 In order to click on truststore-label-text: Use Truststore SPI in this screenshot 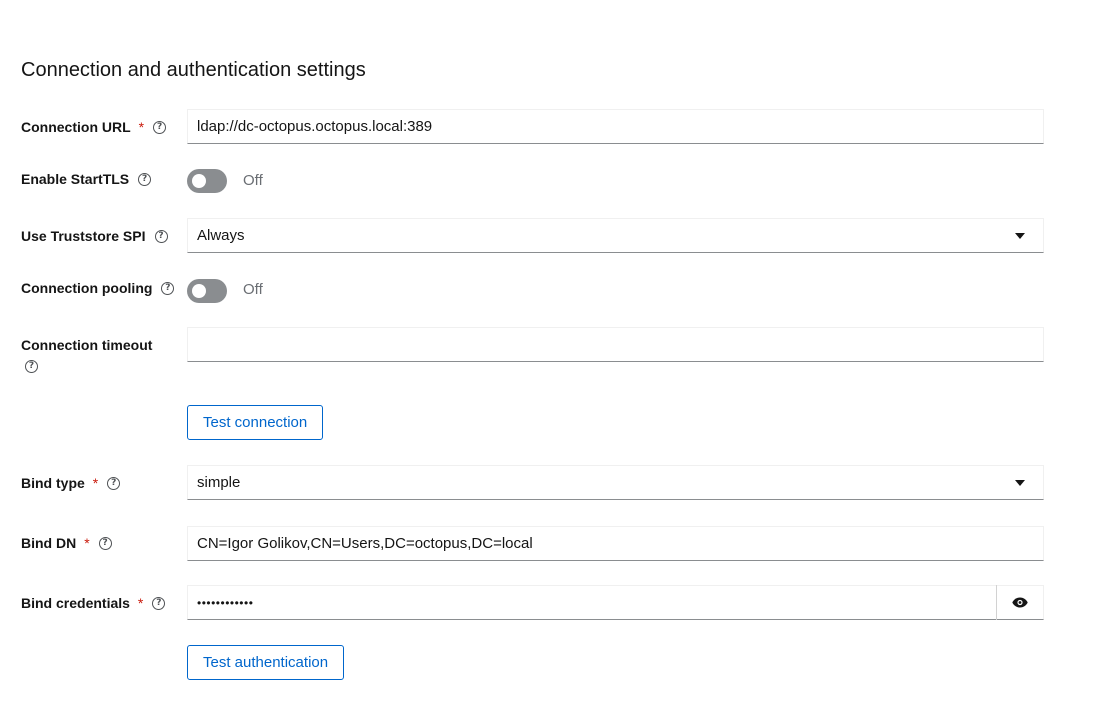, I will do `click(83, 236)`.